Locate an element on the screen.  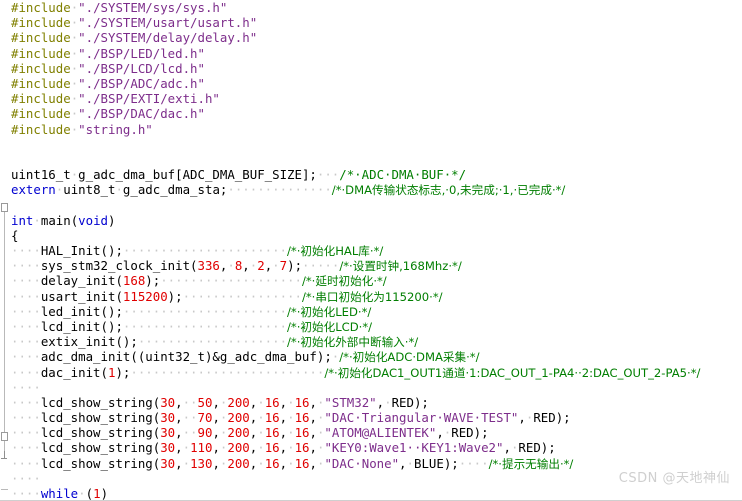
fold-gutter is located at coordinates (5, 250).